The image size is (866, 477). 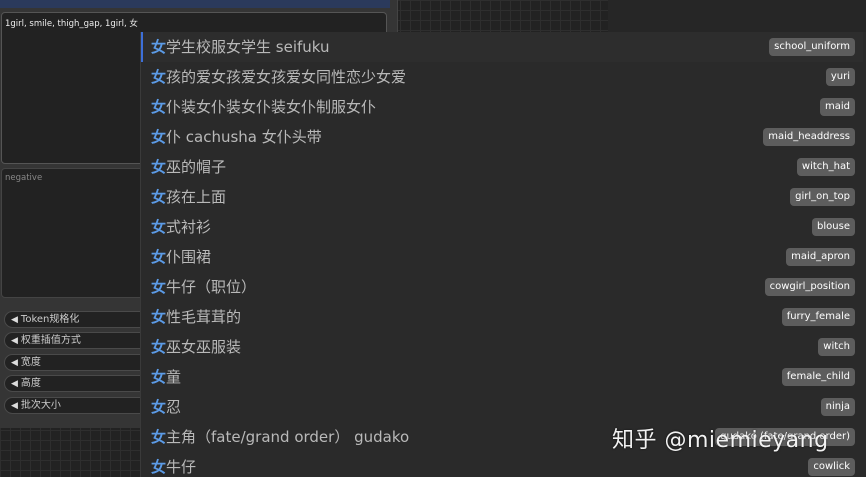 I want to click on tag-badge: cowgirl_position, so click(x=809, y=287).